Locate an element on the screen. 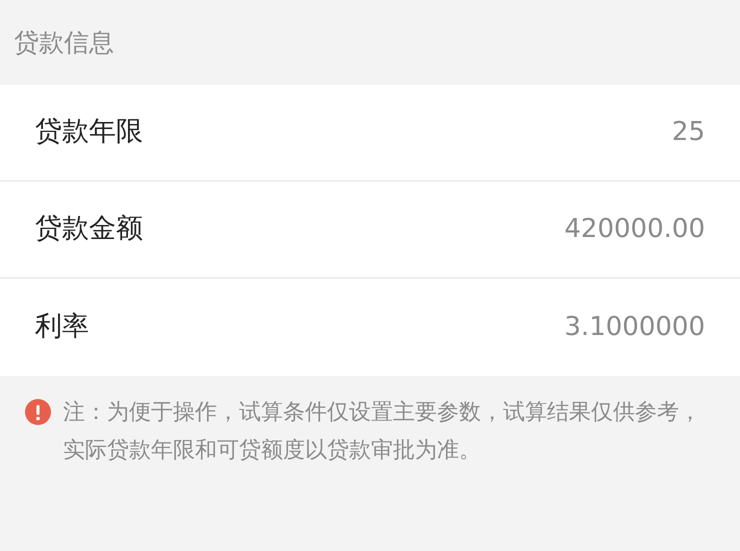 The height and width of the screenshot is (551, 740). section-title: 贷款信息 is located at coordinates (64, 42).